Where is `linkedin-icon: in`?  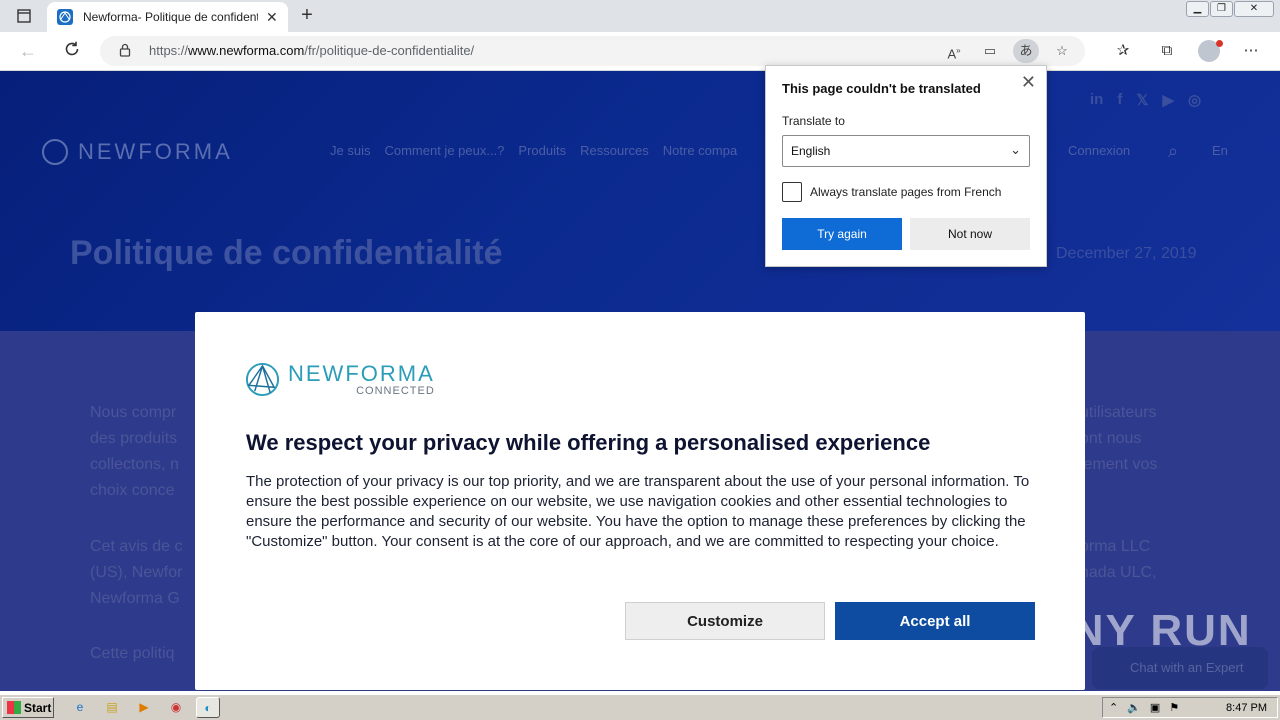 linkedin-icon: in is located at coordinates (1096, 100).